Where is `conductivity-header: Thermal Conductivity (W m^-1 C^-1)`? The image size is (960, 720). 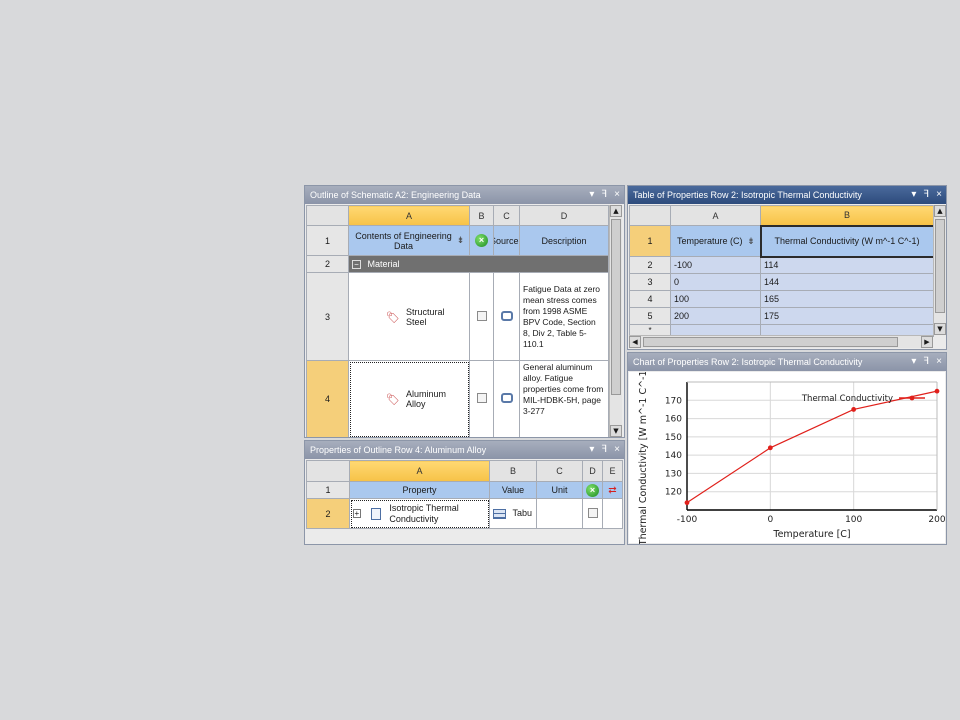 conductivity-header: Thermal Conductivity (W m^-1 C^-1) is located at coordinates (847, 241).